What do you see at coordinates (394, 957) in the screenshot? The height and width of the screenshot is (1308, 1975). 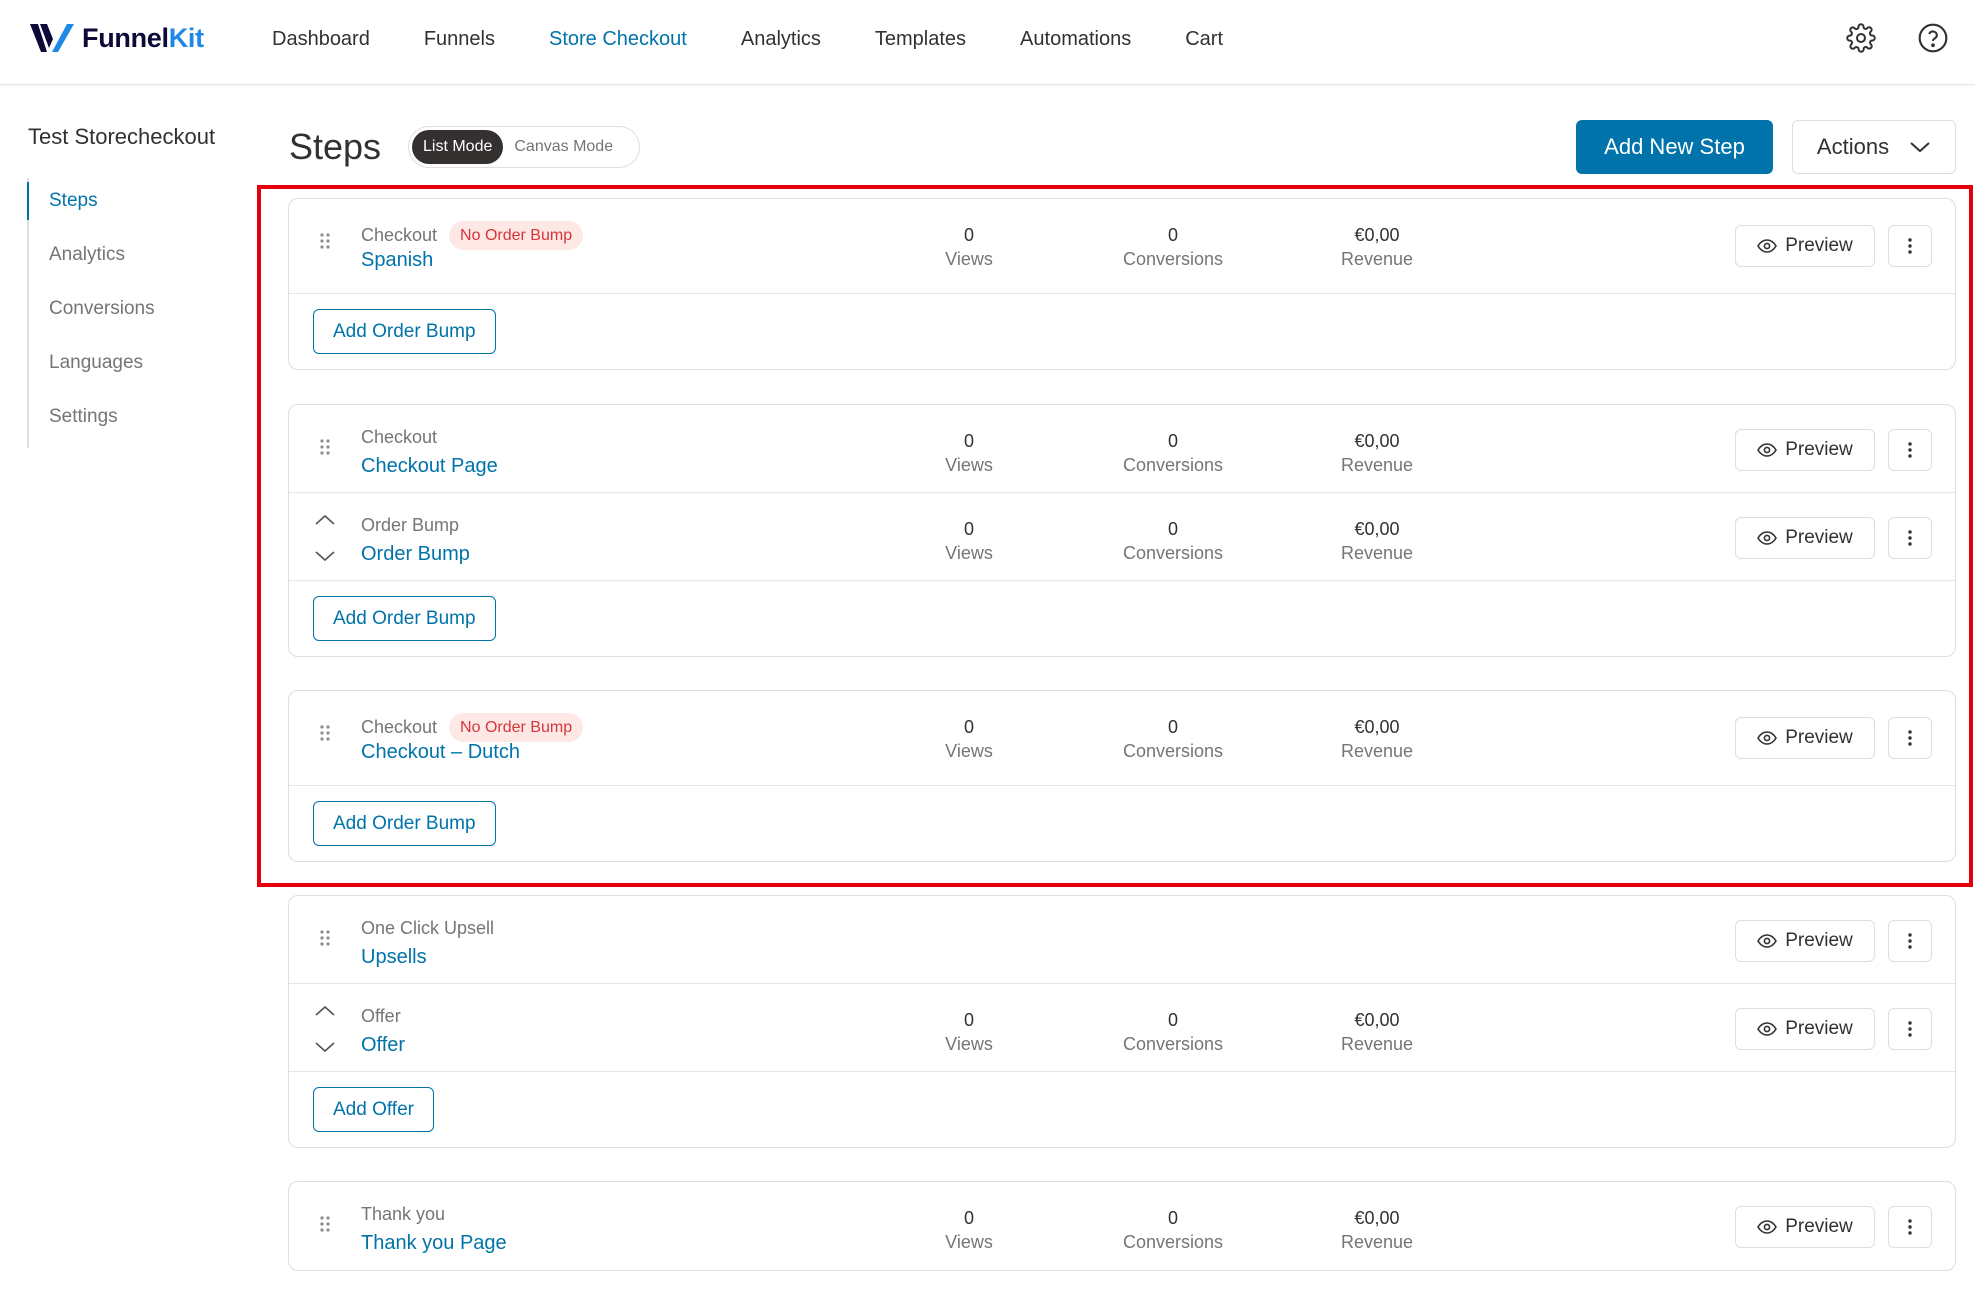 I see `step-name-link: Upsells` at bounding box center [394, 957].